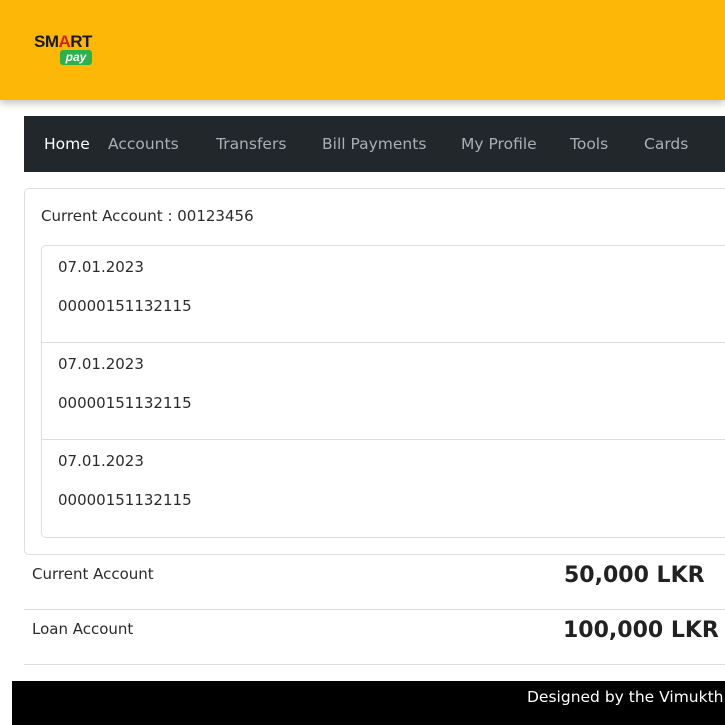  I want to click on smartpay-logo: SMART pay, so click(65, 50).